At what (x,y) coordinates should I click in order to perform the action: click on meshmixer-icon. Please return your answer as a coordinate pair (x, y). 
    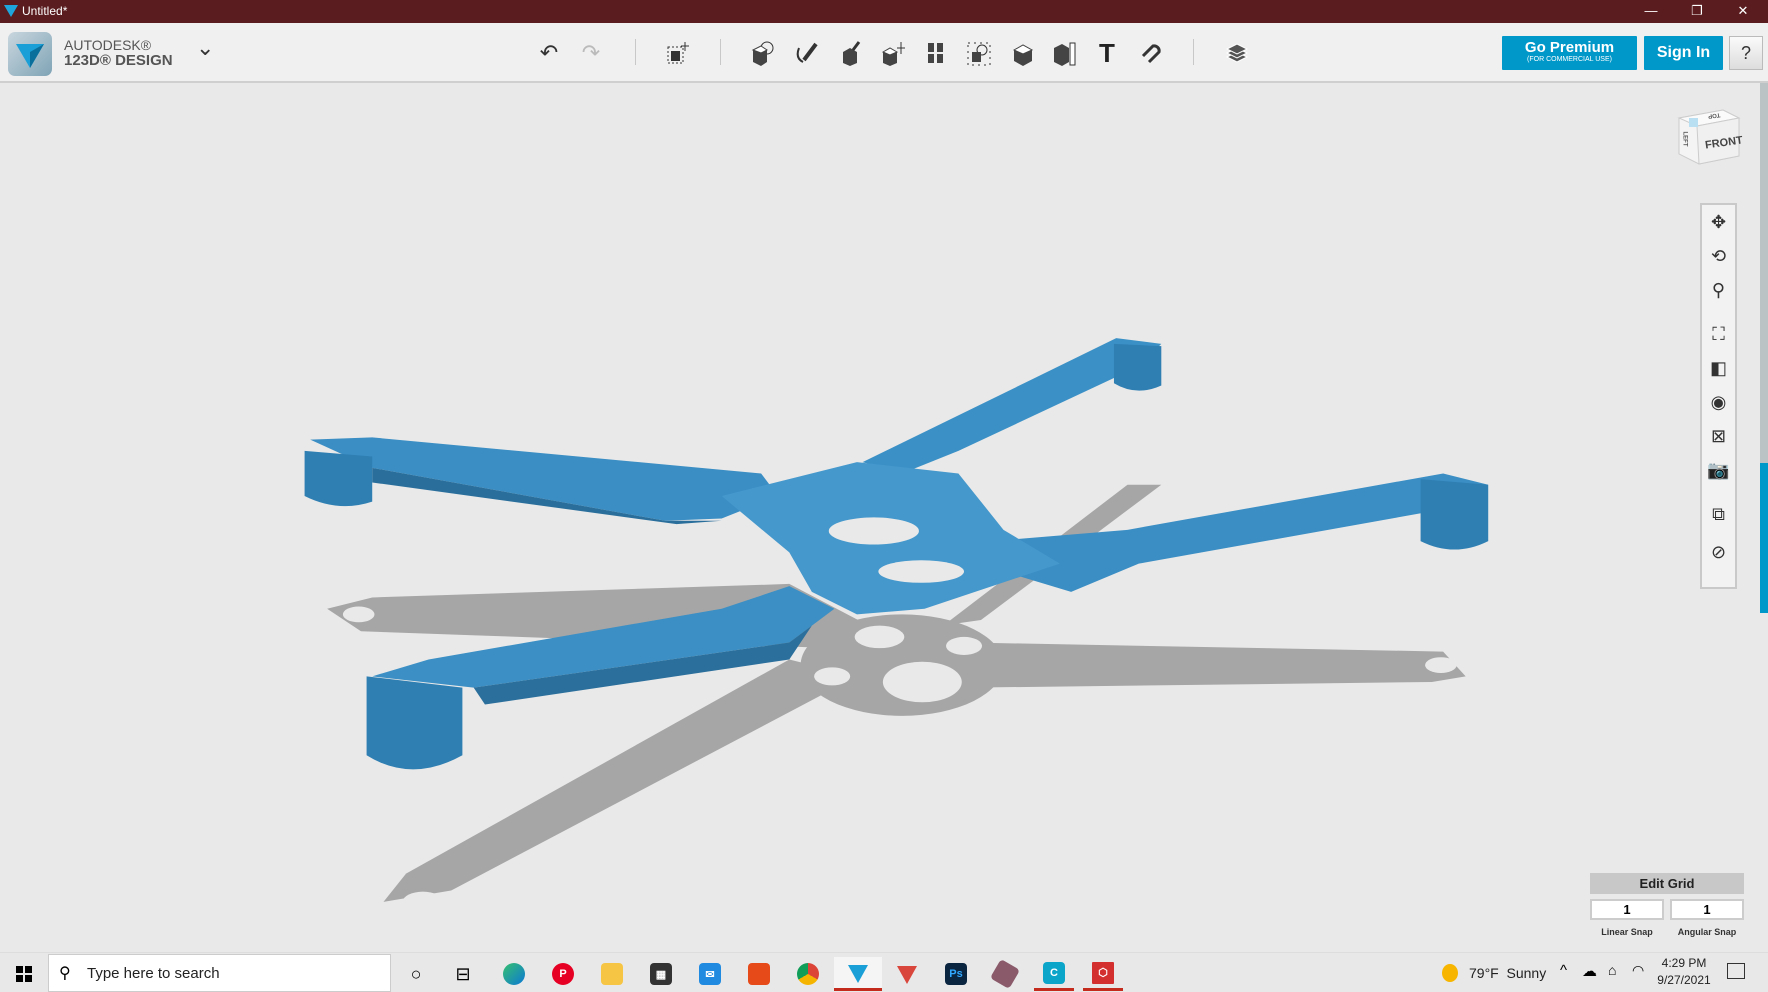
    Looking at the image, I should click on (1005, 974).